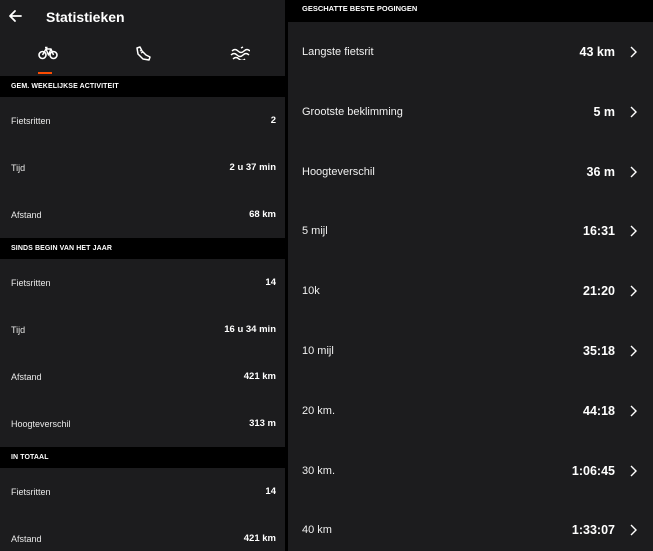 Image resolution: width=653 pixels, height=551 pixels. Describe the element at coordinates (470, 172) in the screenshot. I see `best-effort-row: Hoogteverschil 36 m` at that location.